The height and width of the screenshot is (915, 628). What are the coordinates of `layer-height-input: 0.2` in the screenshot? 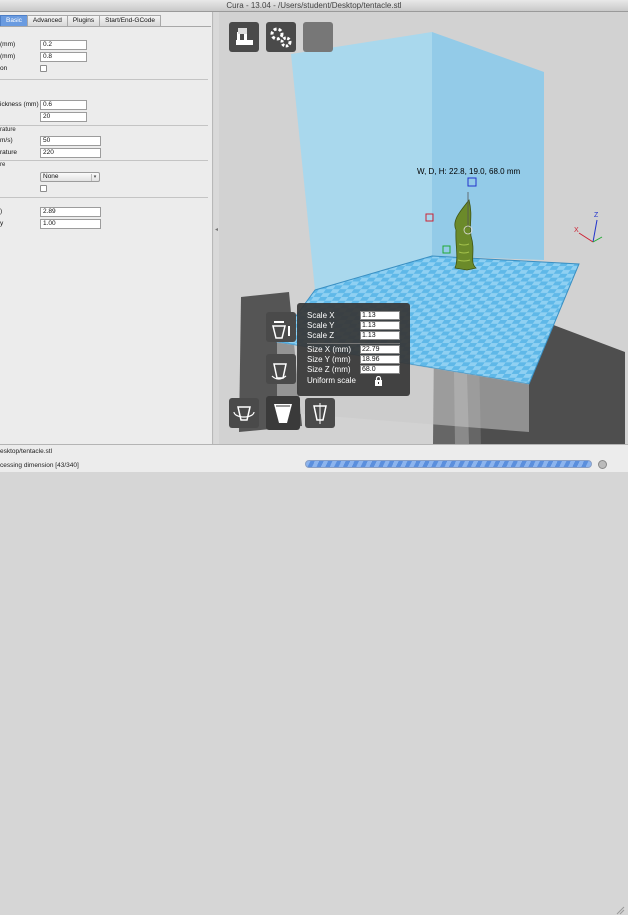 It's located at (63, 45).